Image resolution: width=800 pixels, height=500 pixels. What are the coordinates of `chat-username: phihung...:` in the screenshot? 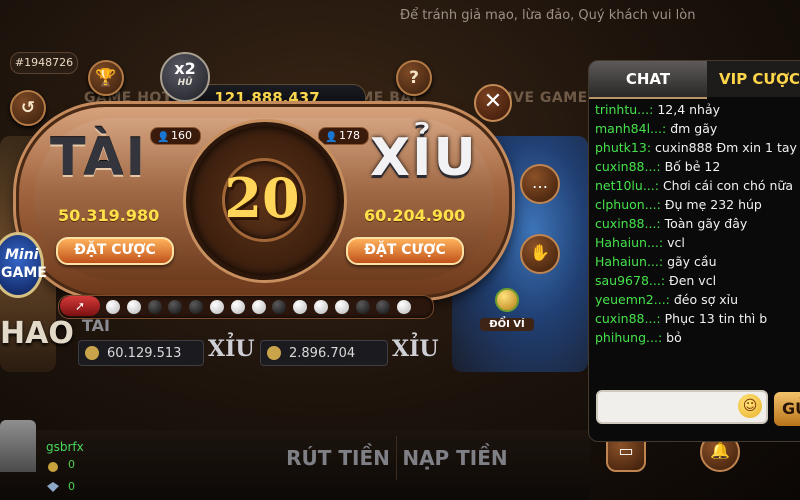 It's located at (628, 337).